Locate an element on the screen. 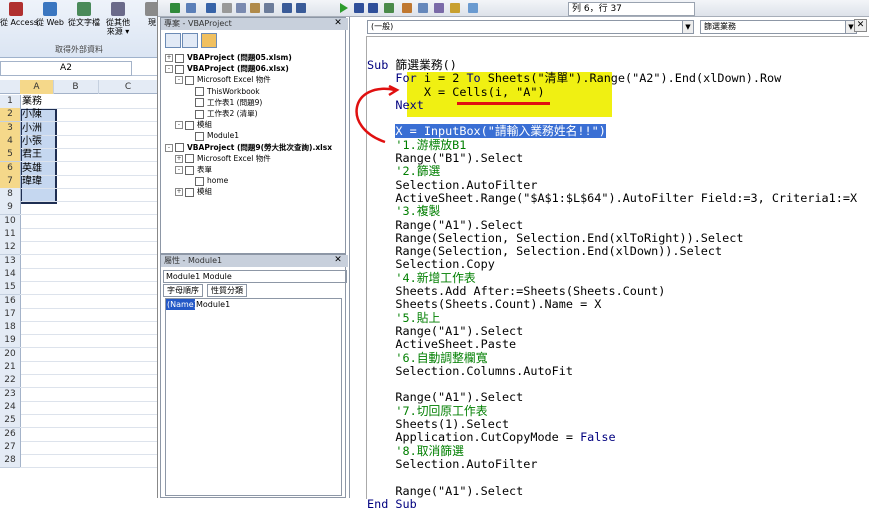 The image size is (869, 511). property-value: Module1 is located at coordinates (213, 304).